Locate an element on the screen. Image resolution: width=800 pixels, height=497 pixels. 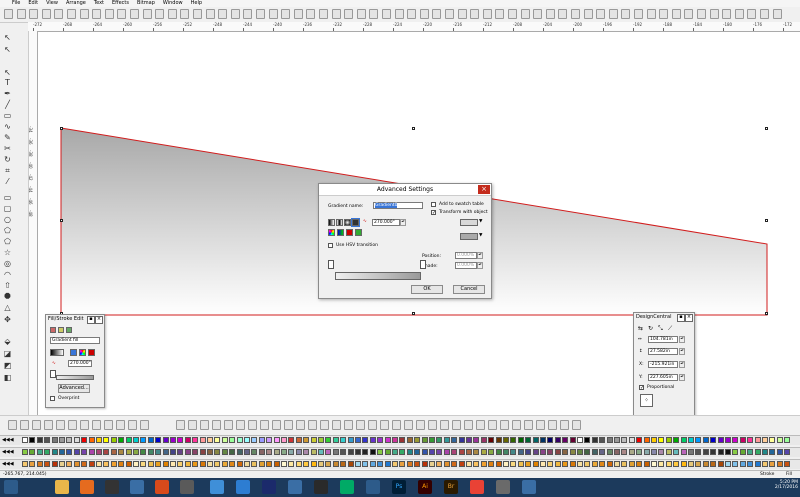
line-tool-icon: ╱ is located at coordinates (7, 104).